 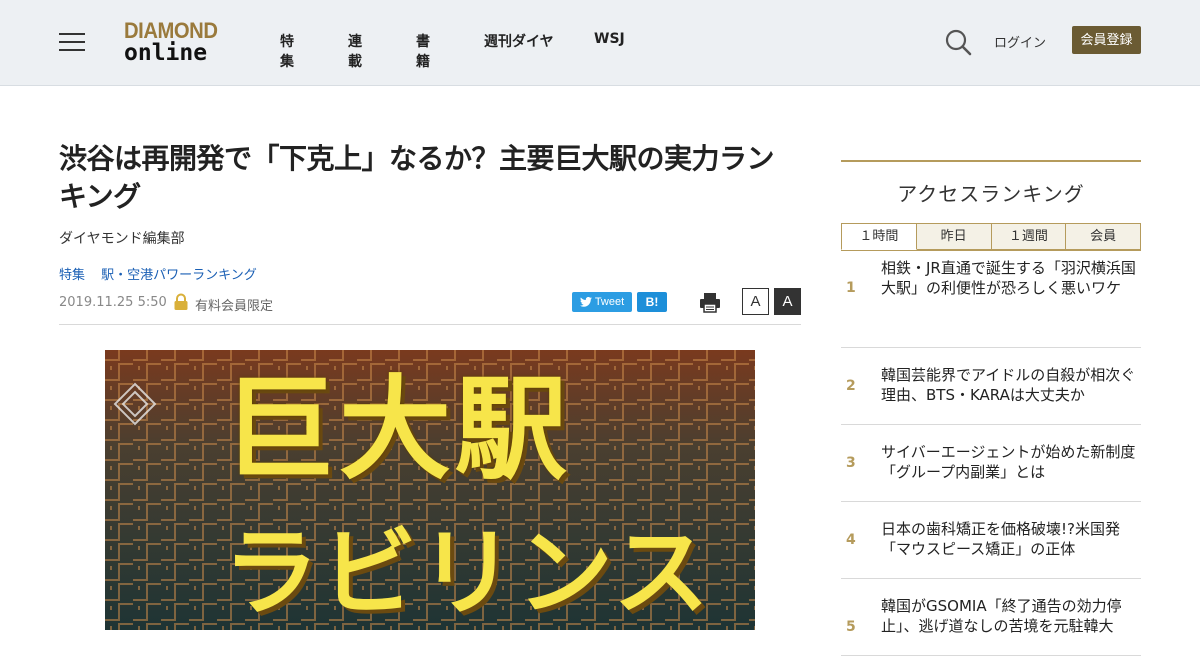 I want to click on ranking-top-border, so click(x=991, y=161).